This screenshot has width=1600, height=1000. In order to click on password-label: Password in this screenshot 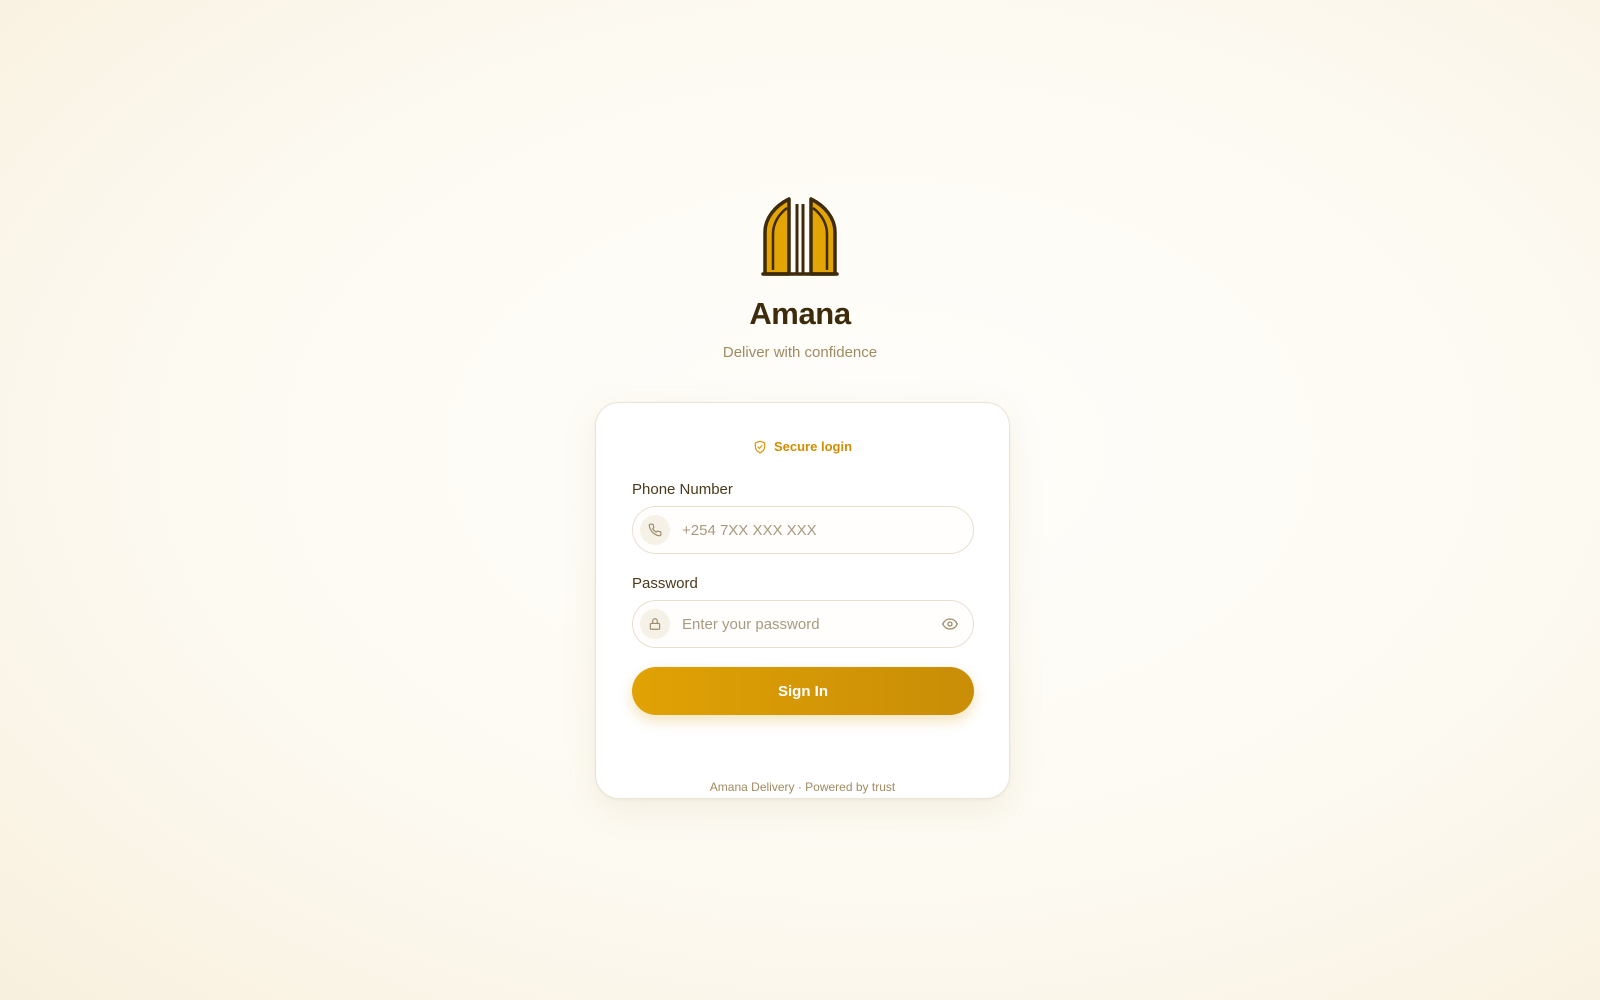, I will do `click(665, 583)`.